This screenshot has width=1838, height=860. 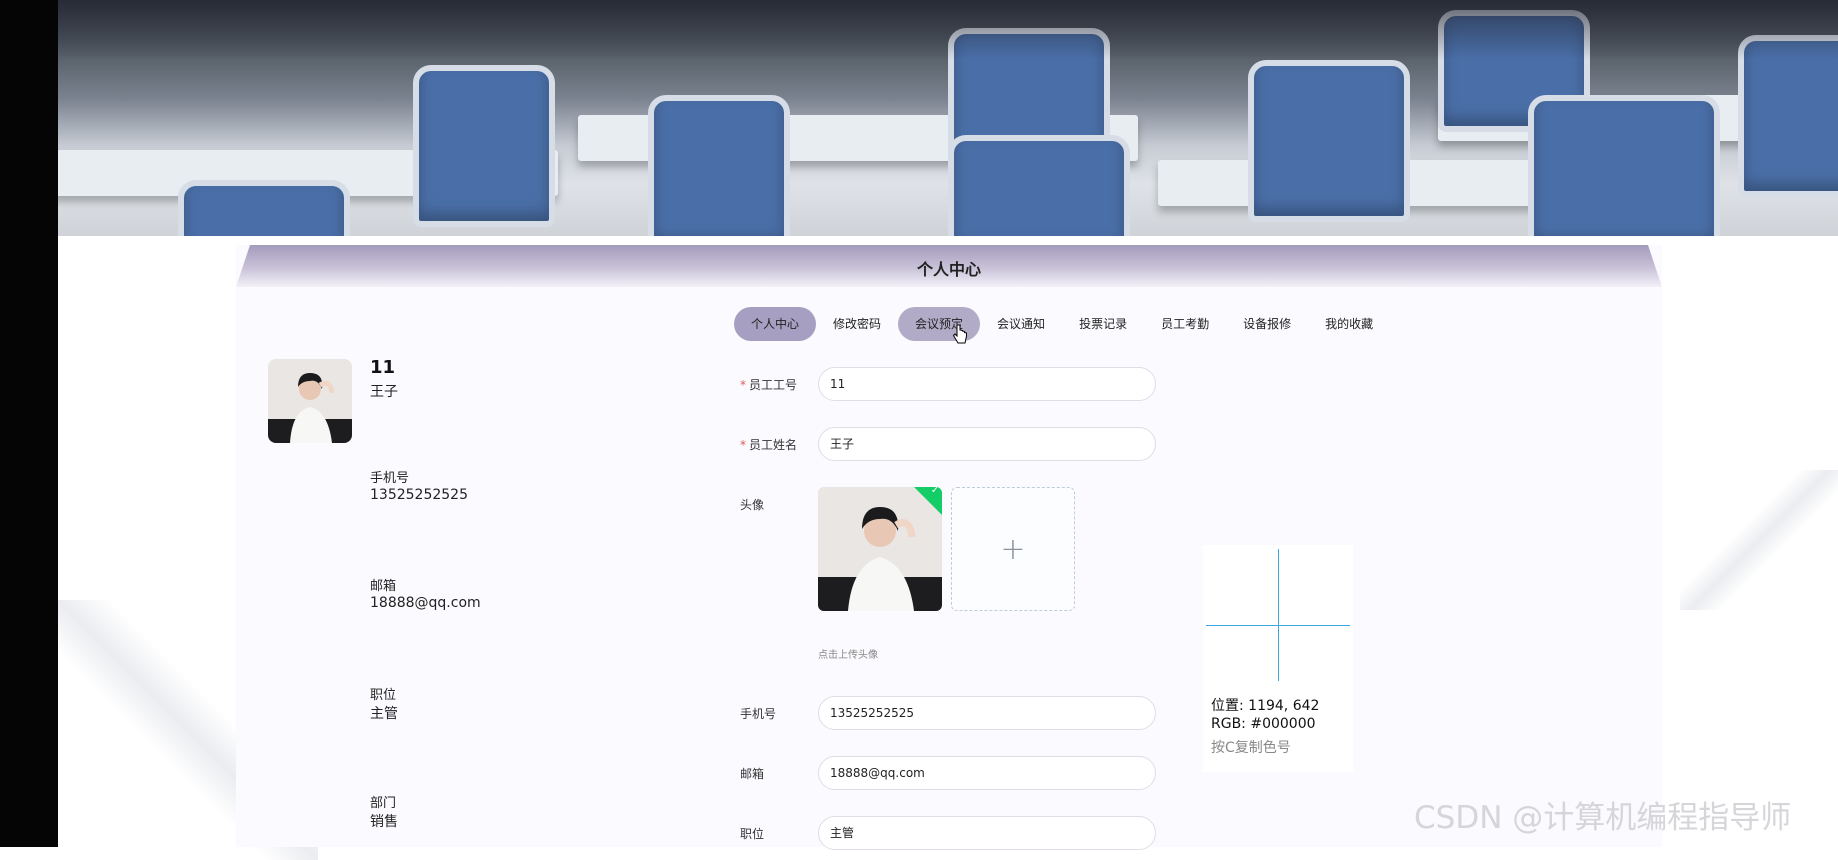 What do you see at coordinates (948, 30) in the screenshot?
I see `banner-shade` at bounding box center [948, 30].